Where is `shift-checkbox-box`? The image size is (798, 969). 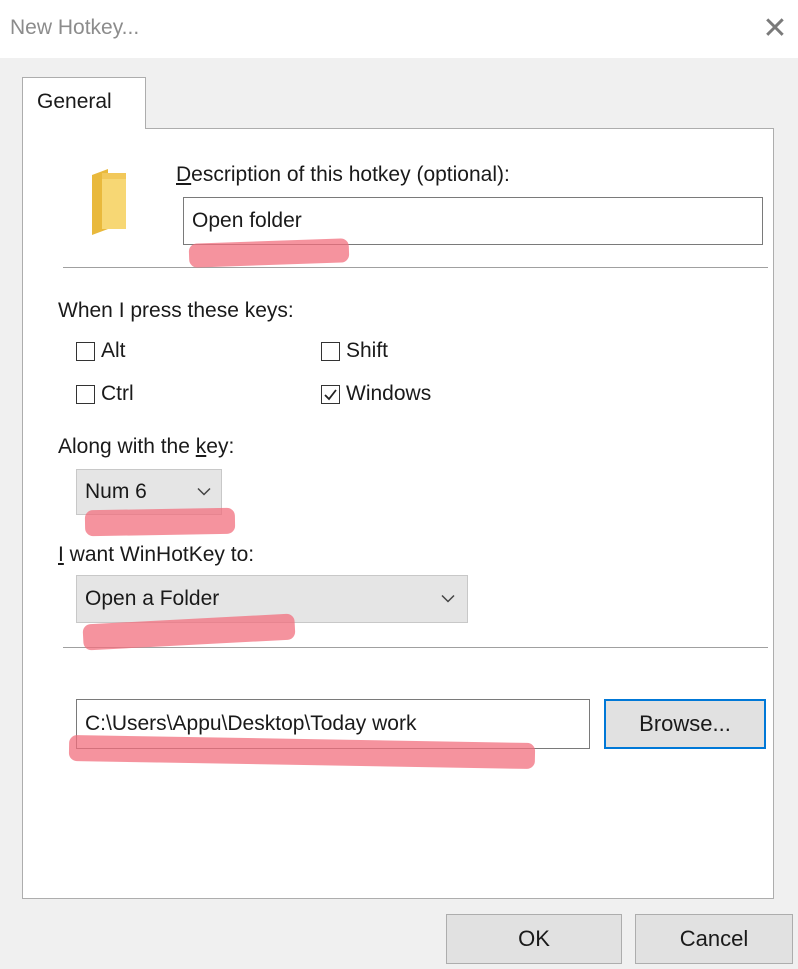 shift-checkbox-box is located at coordinates (330, 351).